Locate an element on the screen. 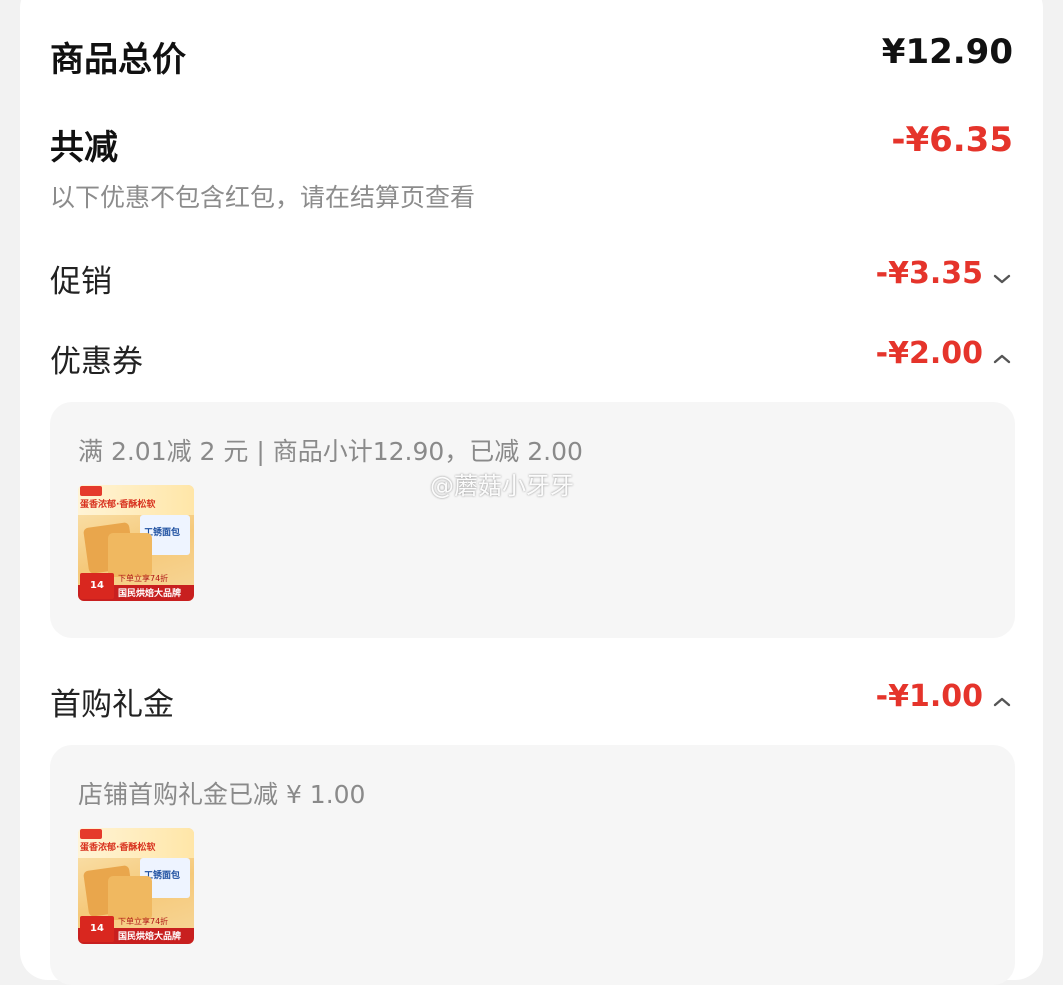 The image size is (1063, 985). total-label: 商品总价 is located at coordinates (118, 60).